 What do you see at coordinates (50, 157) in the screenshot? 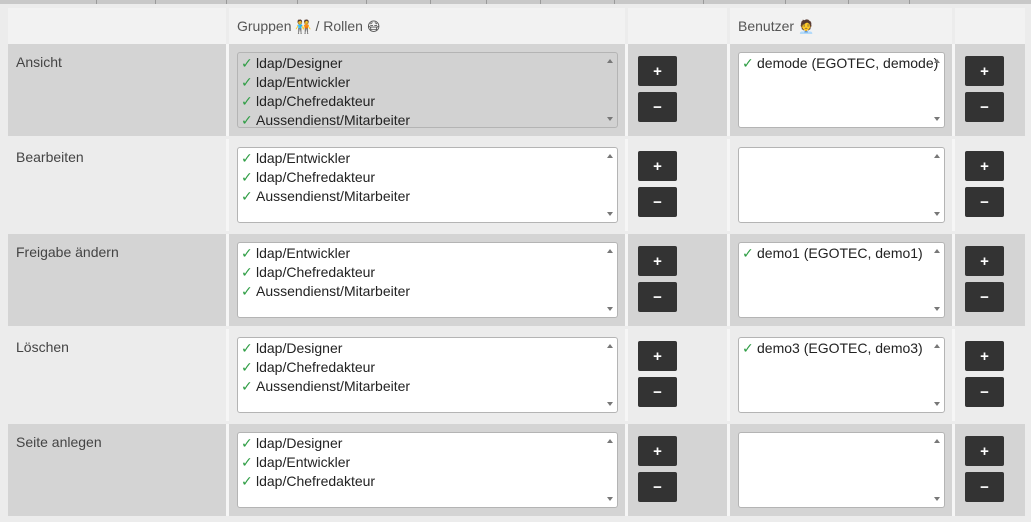
I see `permission-label: Bearbeiten` at bounding box center [50, 157].